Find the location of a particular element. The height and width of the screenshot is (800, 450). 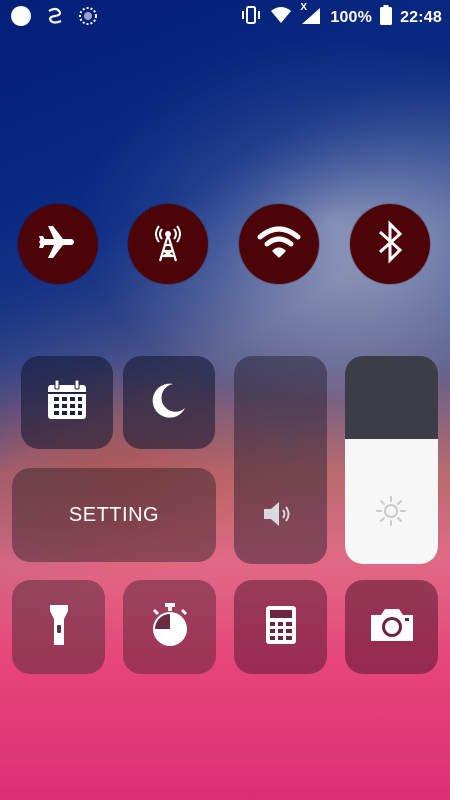

airplane-toggle is located at coordinates (58, 244).